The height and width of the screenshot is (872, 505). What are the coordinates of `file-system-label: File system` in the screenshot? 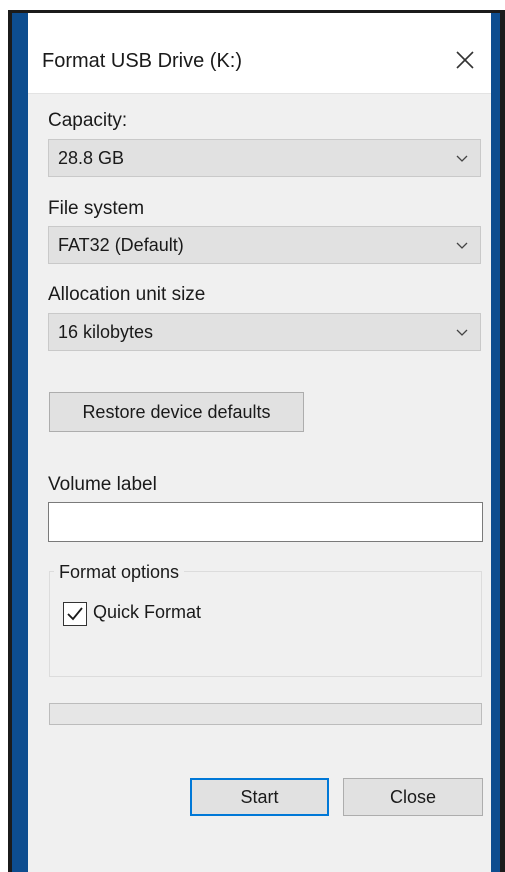 It's located at (96, 208).